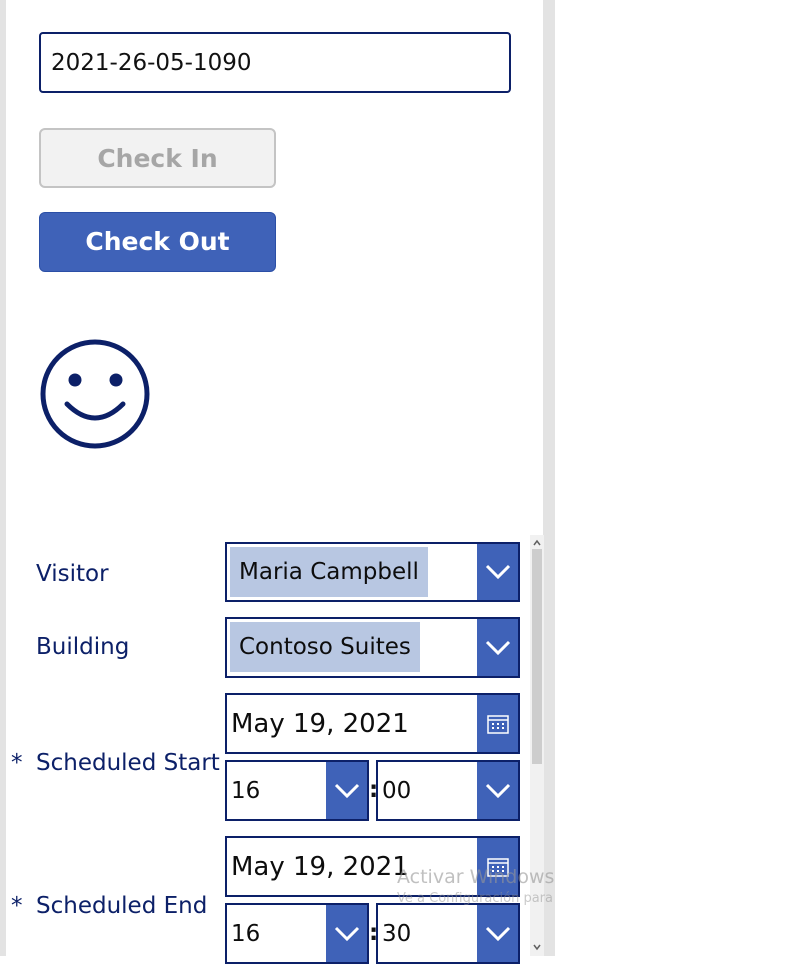 This screenshot has height=964, width=805. I want to click on visitor-dropdown: Maria Campbell, so click(372, 572).